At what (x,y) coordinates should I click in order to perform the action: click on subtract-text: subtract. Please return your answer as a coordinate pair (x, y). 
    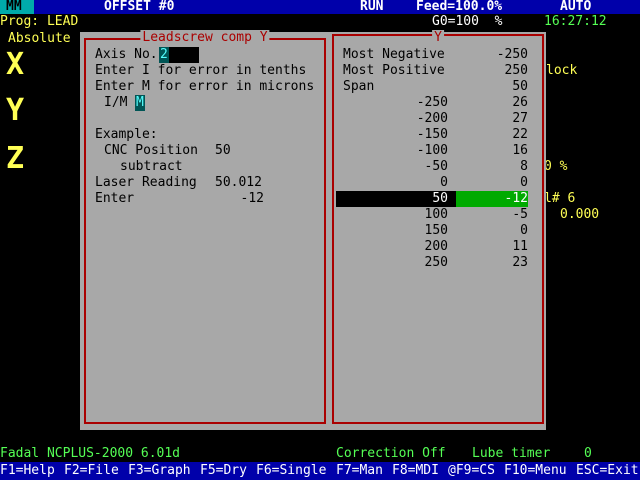
    Looking at the image, I should click on (151, 166).